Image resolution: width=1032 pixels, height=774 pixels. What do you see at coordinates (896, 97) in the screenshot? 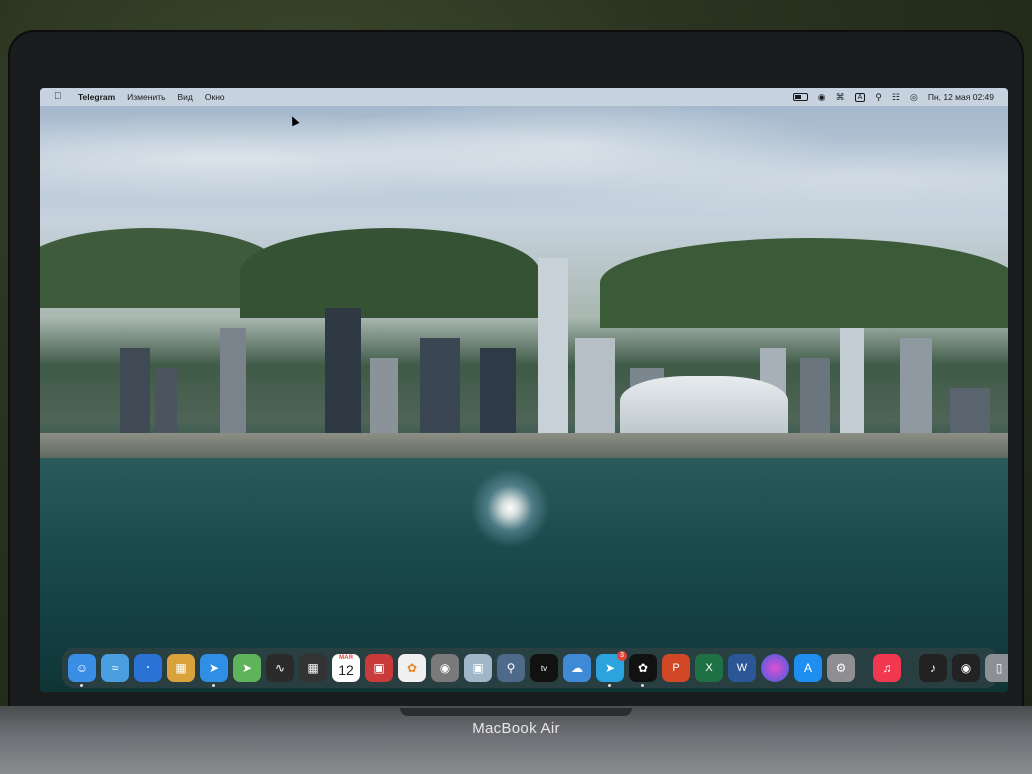
I see `control-center-icon: ☷` at bounding box center [896, 97].